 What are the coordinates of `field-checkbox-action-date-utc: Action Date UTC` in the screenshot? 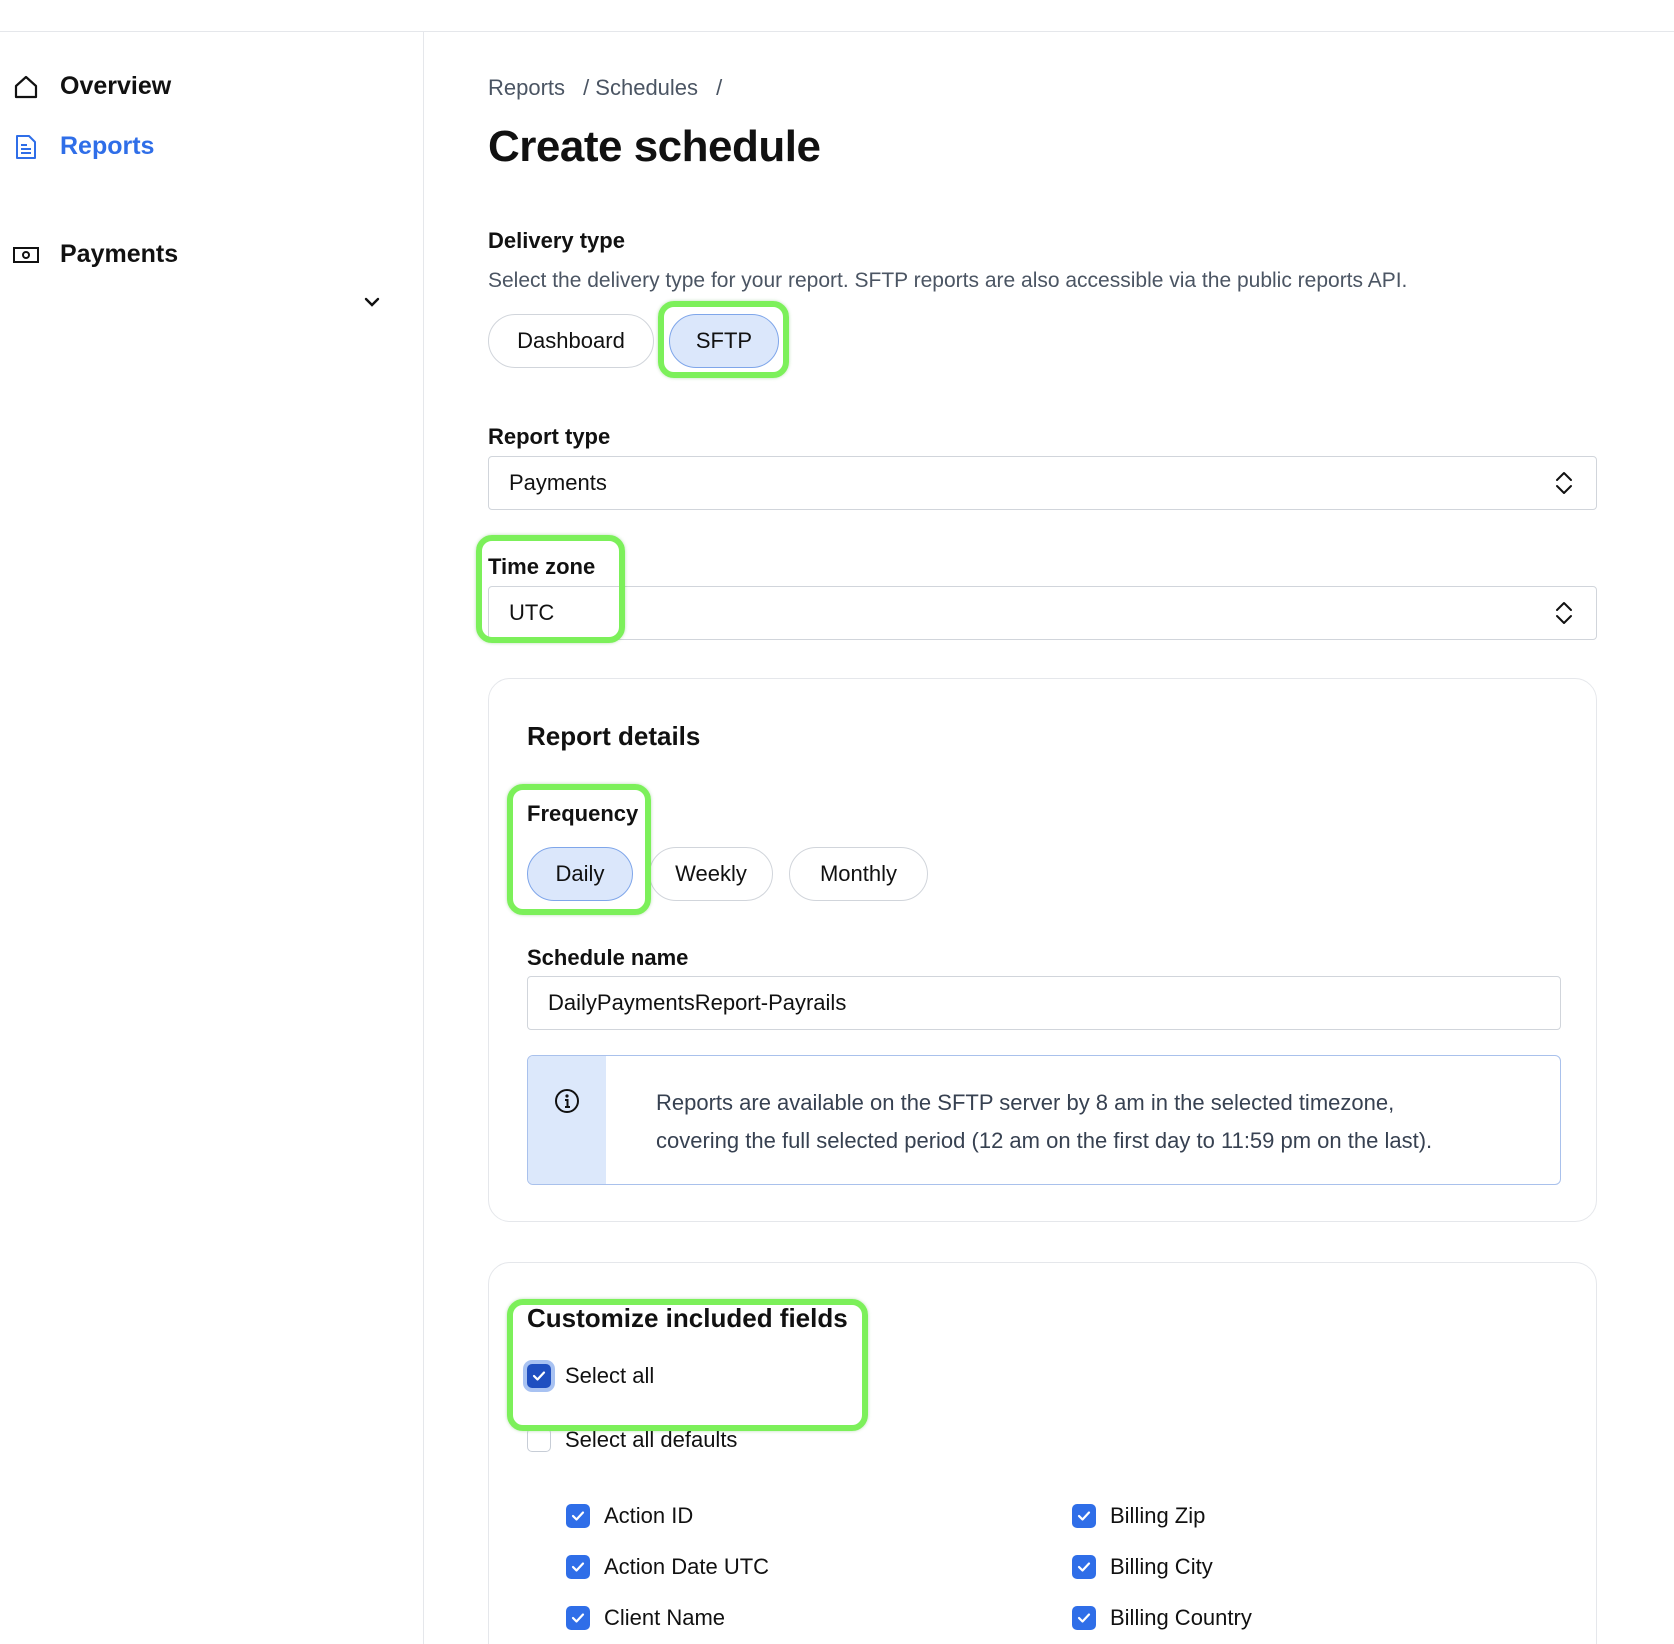 It's located at (667, 1567).